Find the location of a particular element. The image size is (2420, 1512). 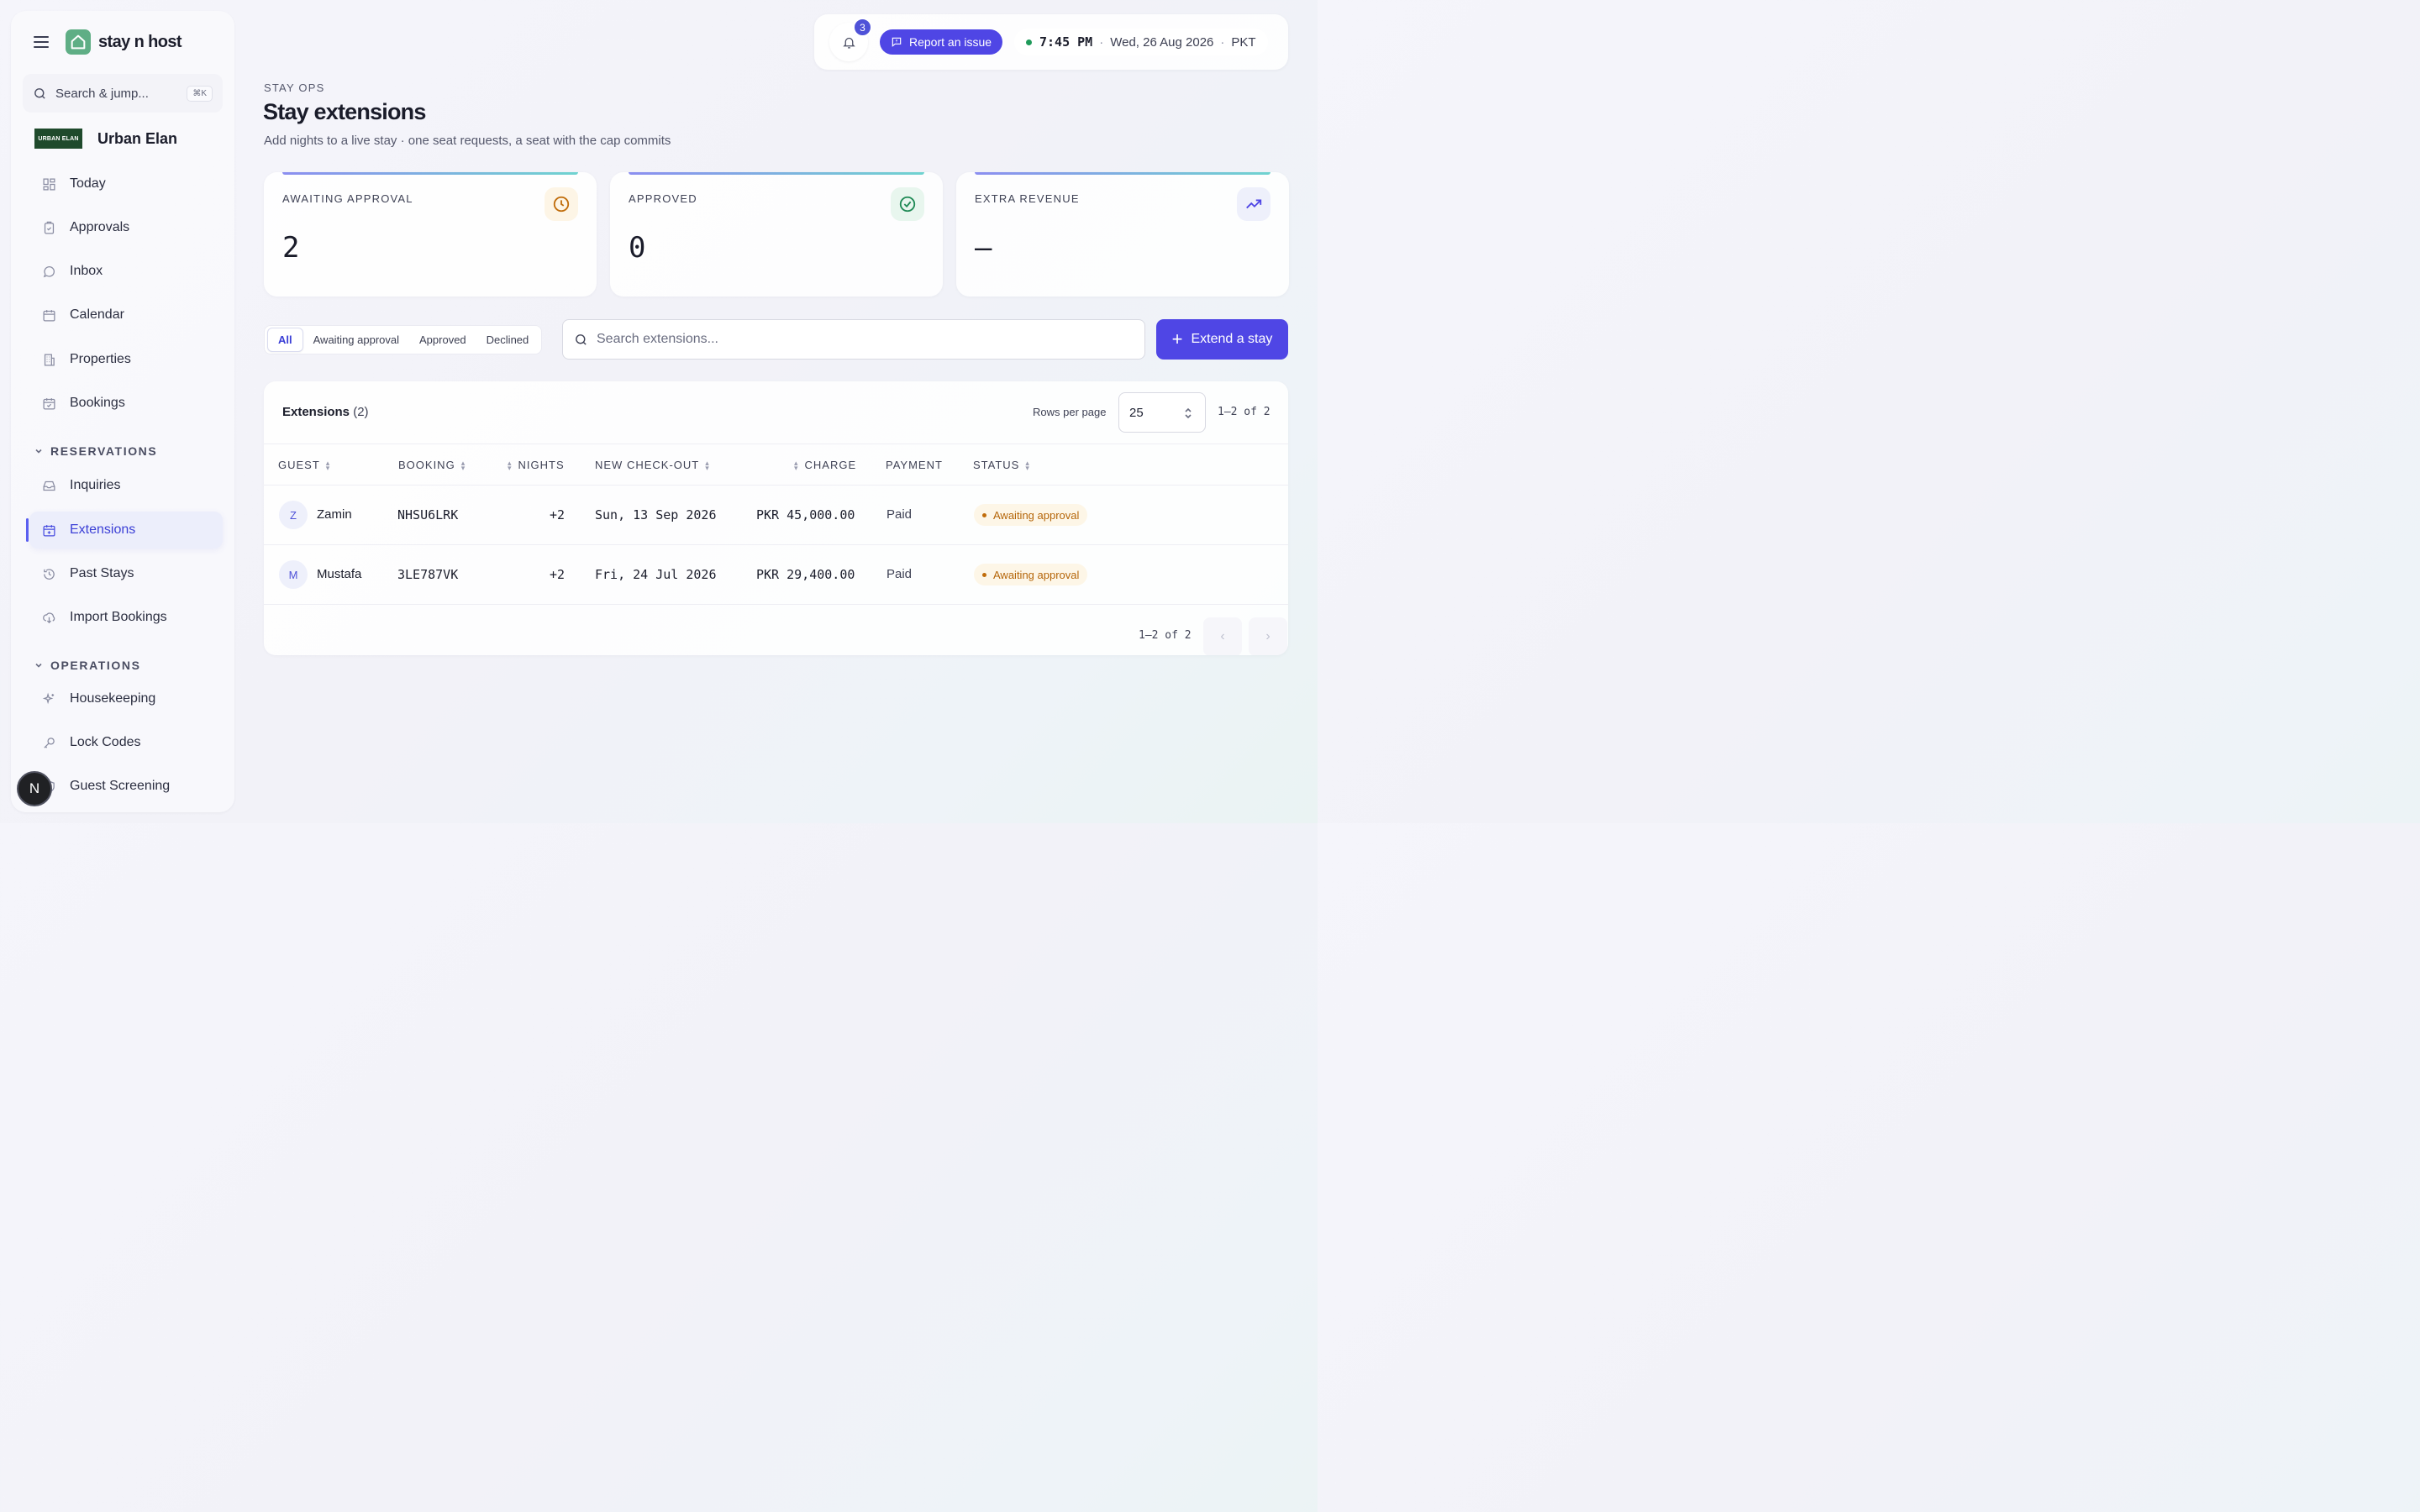

stat-value: — is located at coordinates (984, 248).